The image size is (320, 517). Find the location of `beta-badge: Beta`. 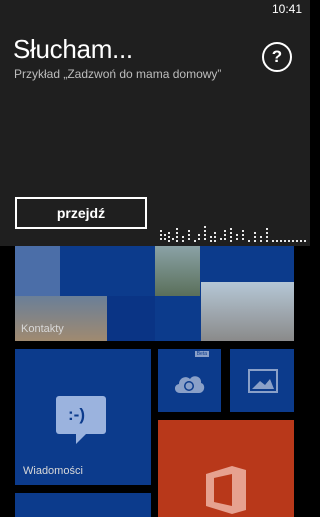

beta-badge: Beta is located at coordinates (201, 354).